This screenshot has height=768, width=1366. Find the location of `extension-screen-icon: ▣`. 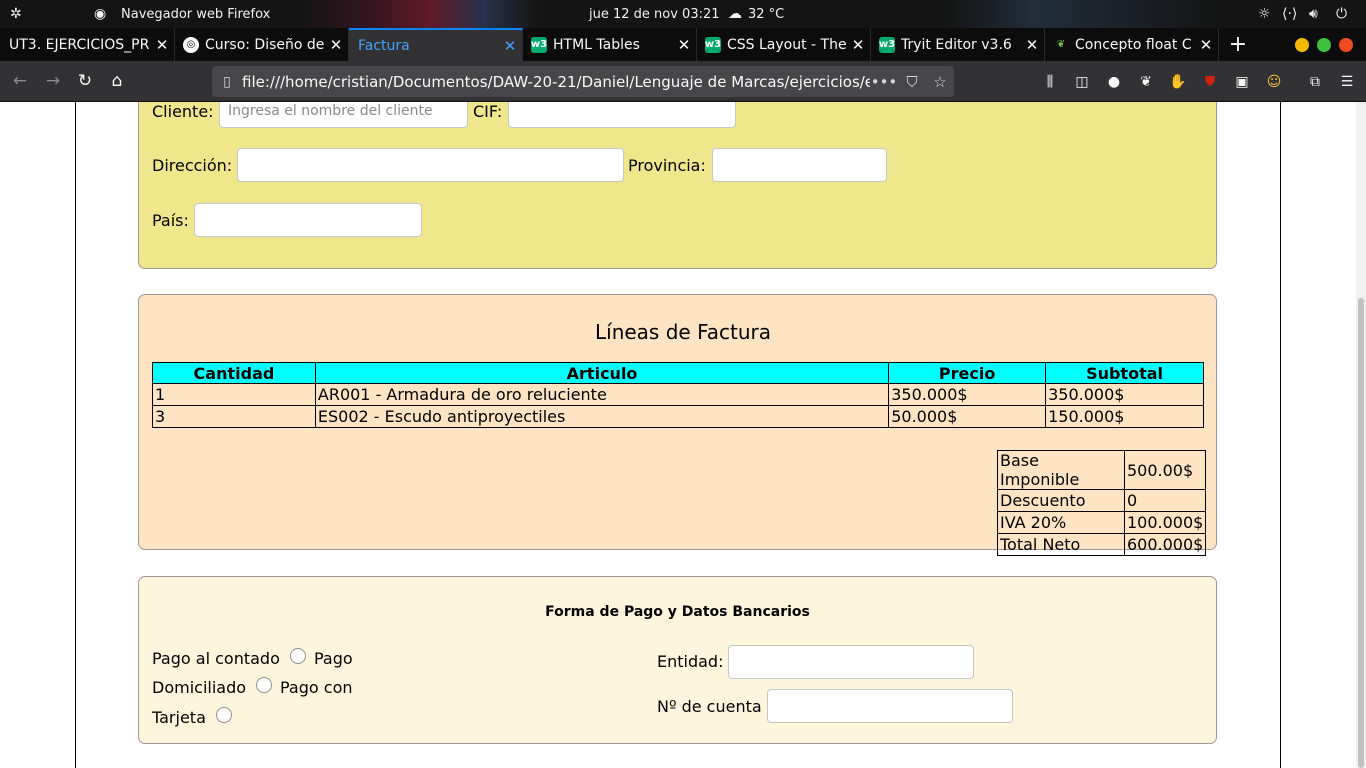

extension-screen-icon: ▣ is located at coordinates (1242, 82).